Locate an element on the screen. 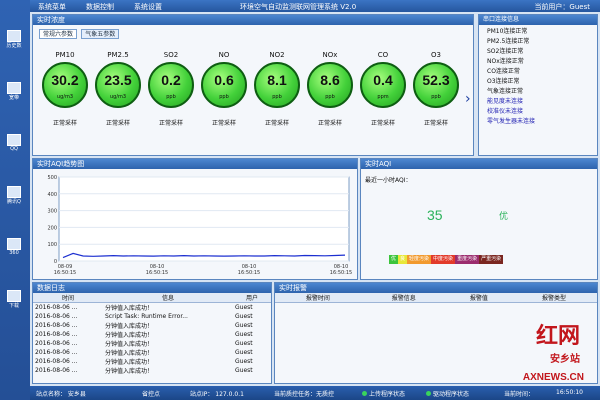 This screenshot has width=600, height=400. gauge-label: PM2.5 is located at coordinates (118, 55).